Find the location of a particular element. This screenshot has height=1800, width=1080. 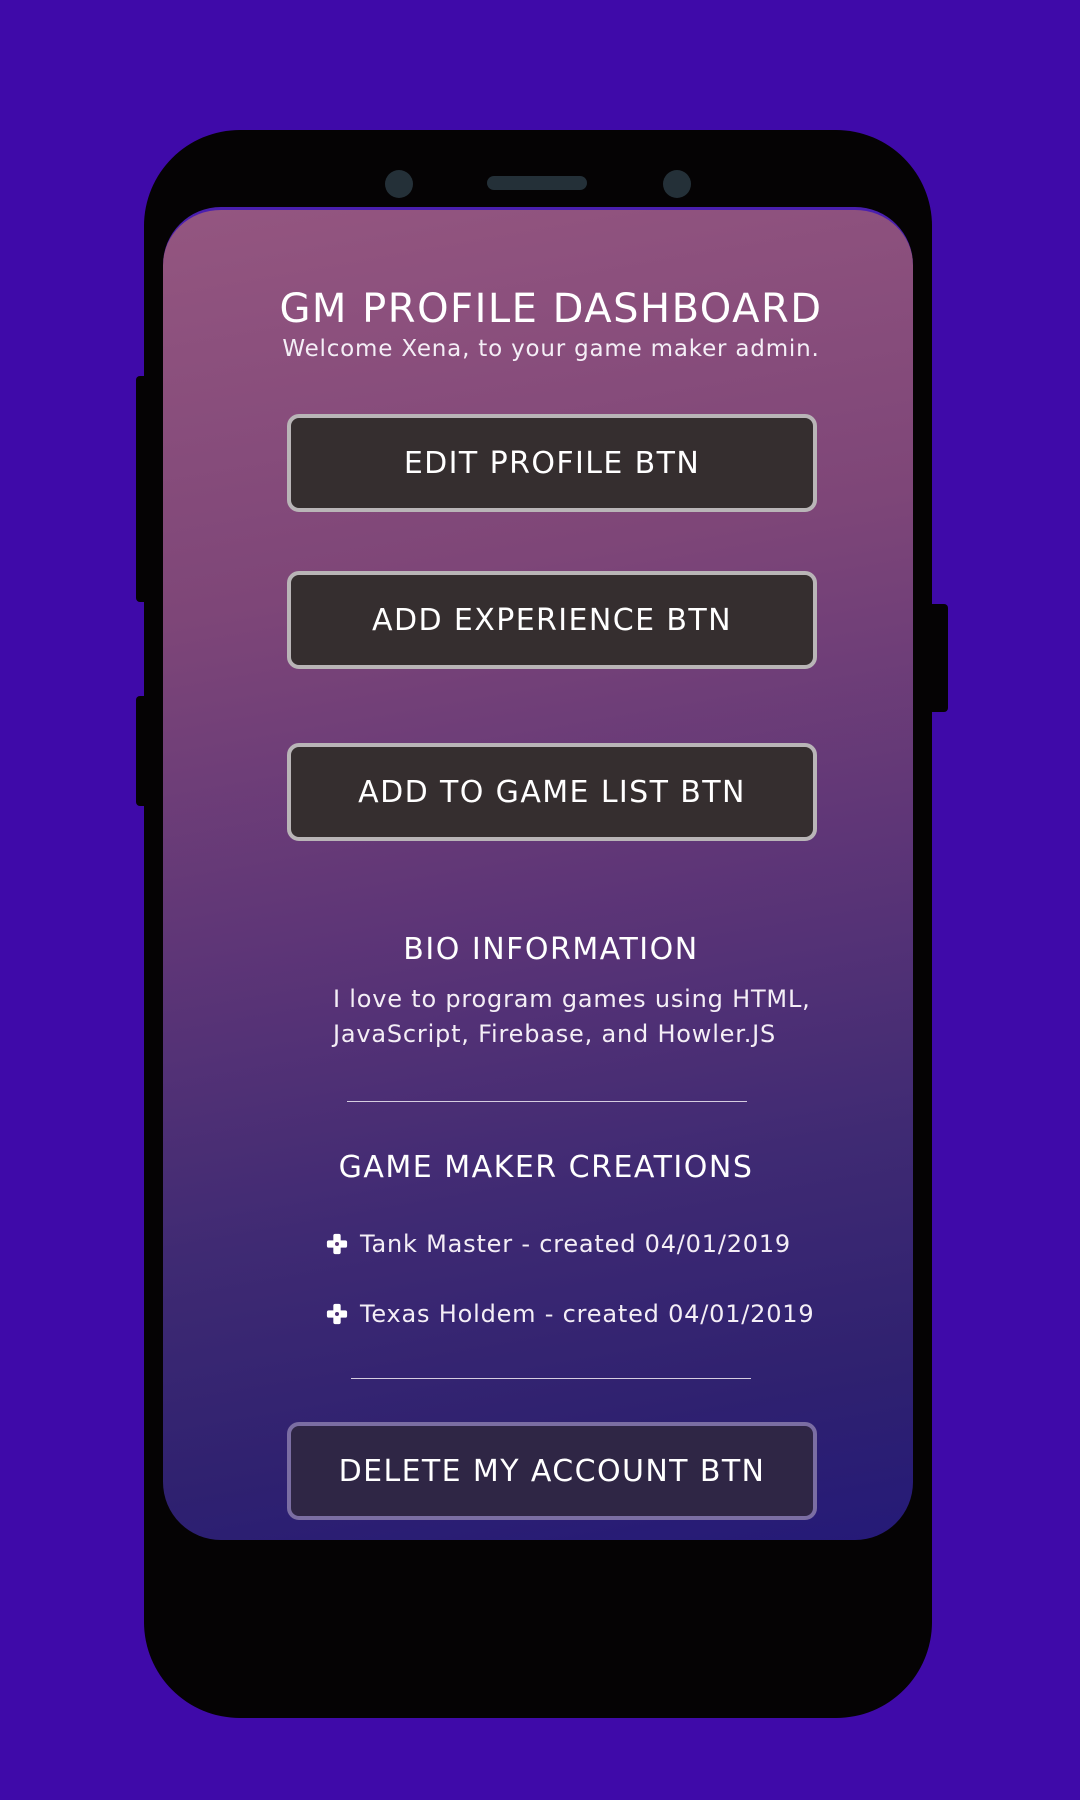

page-title: GM PROFILE DASHBOARD is located at coordinates (551, 309).